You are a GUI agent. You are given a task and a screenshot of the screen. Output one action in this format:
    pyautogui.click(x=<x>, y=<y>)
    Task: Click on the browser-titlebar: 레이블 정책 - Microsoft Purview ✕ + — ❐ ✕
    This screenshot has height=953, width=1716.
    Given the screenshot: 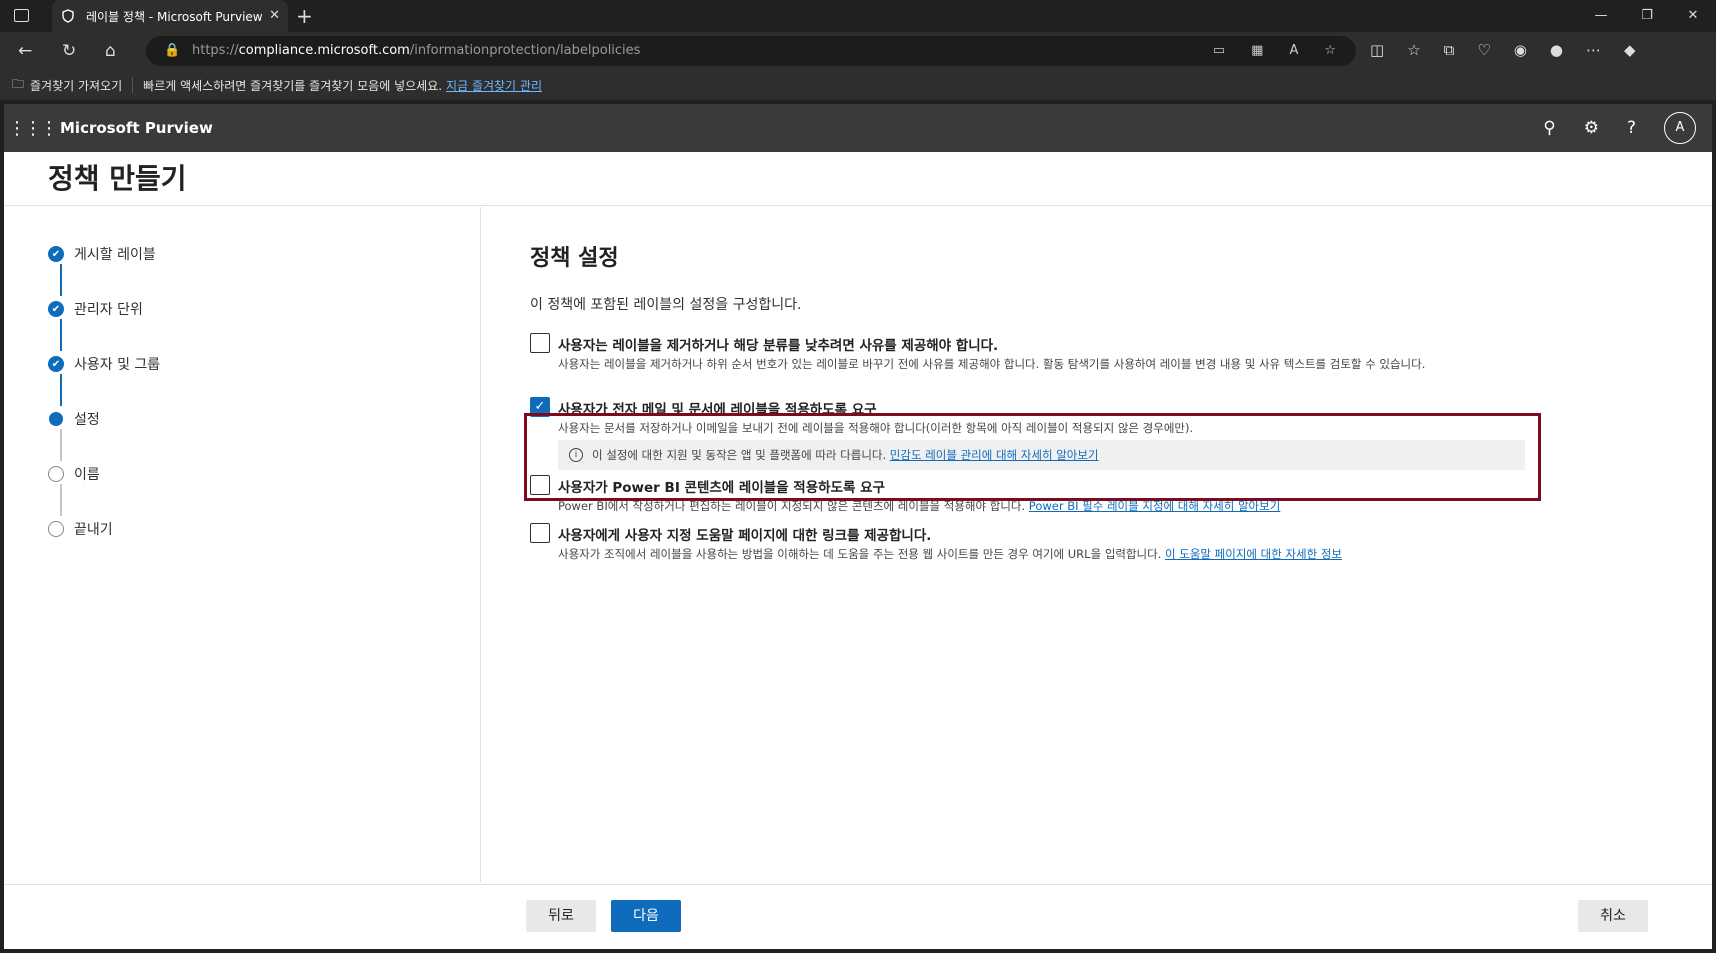 What is the action you would take?
    pyautogui.click(x=858, y=16)
    